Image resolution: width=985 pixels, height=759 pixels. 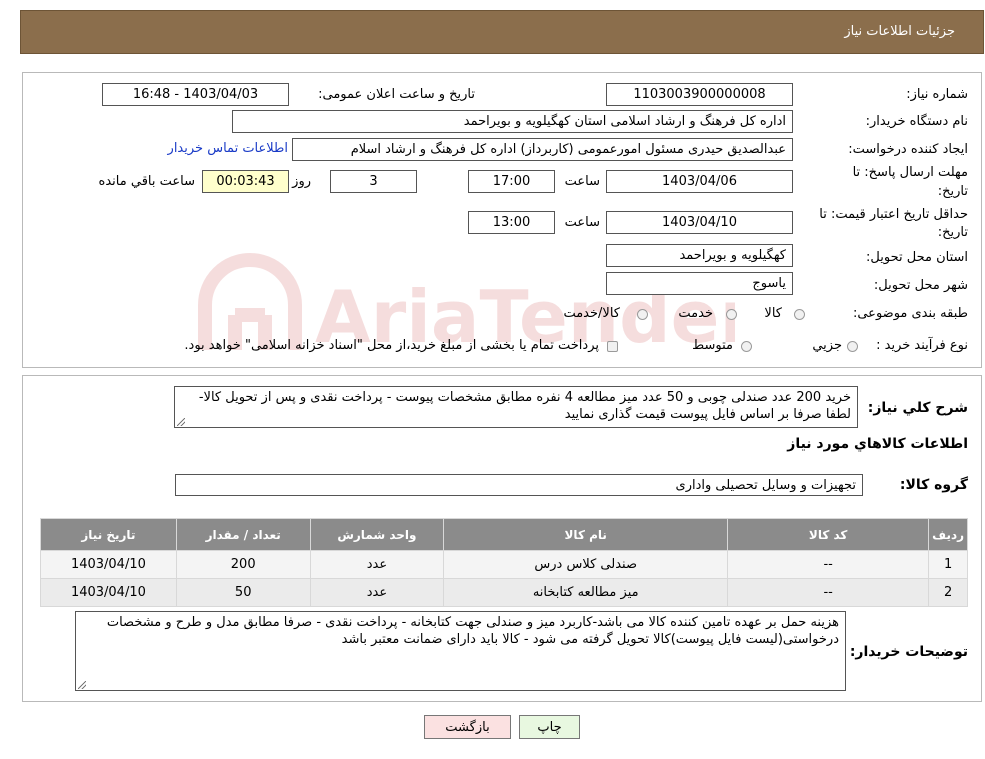 What do you see at coordinates (893, 214) in the screenshot?
I see `validity-label: حداقل تاریخ اعتبار قیمت: تا` at bounding box center [893, 214].